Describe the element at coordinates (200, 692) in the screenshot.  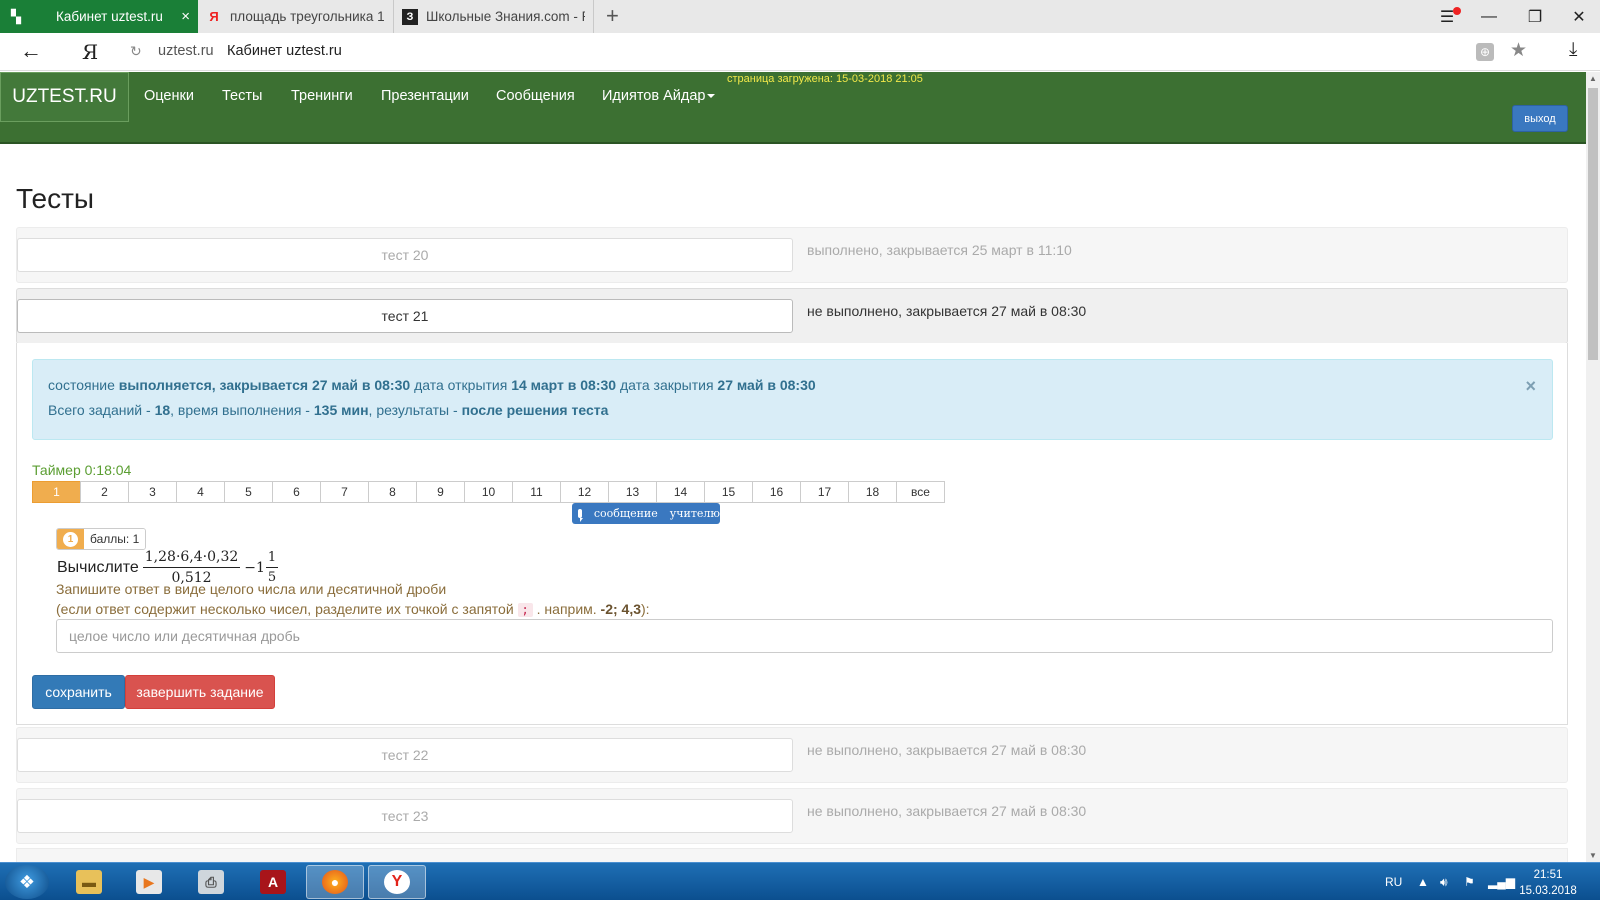
I see `finish-task-button: завершить задание` at that location.